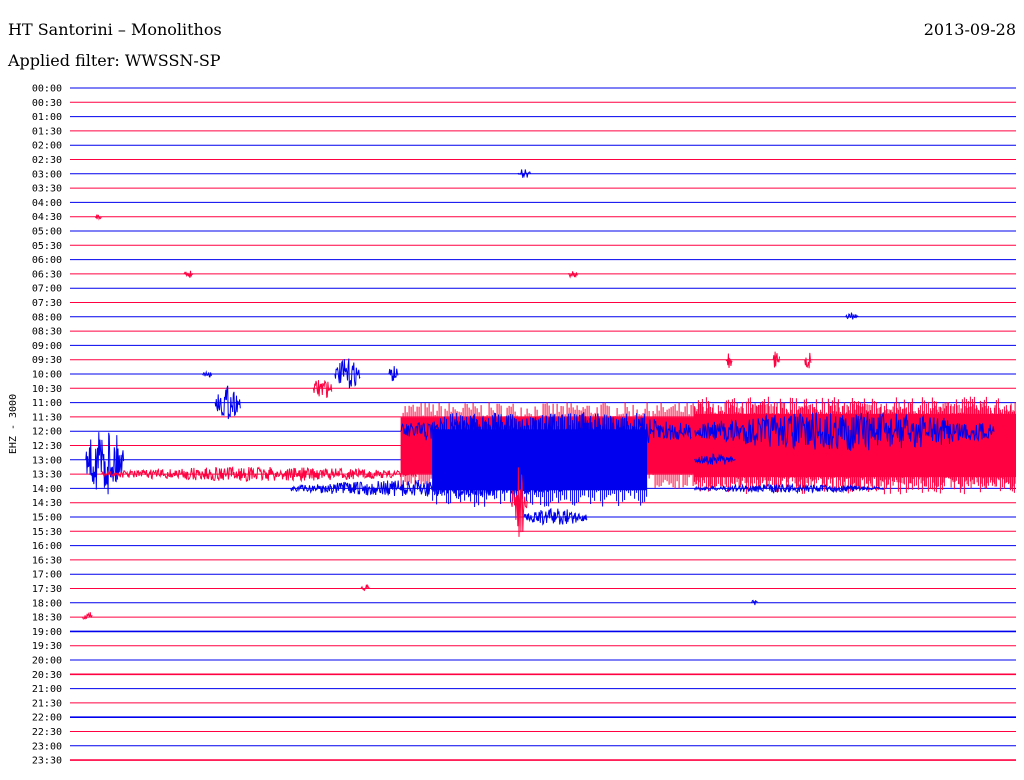 This screenshot has width=1024, height=780. What do you see at coordinates (47, 146) in the screenshot?
I see `tick-label-0200: 02:00` at bounding box center [47, 146].